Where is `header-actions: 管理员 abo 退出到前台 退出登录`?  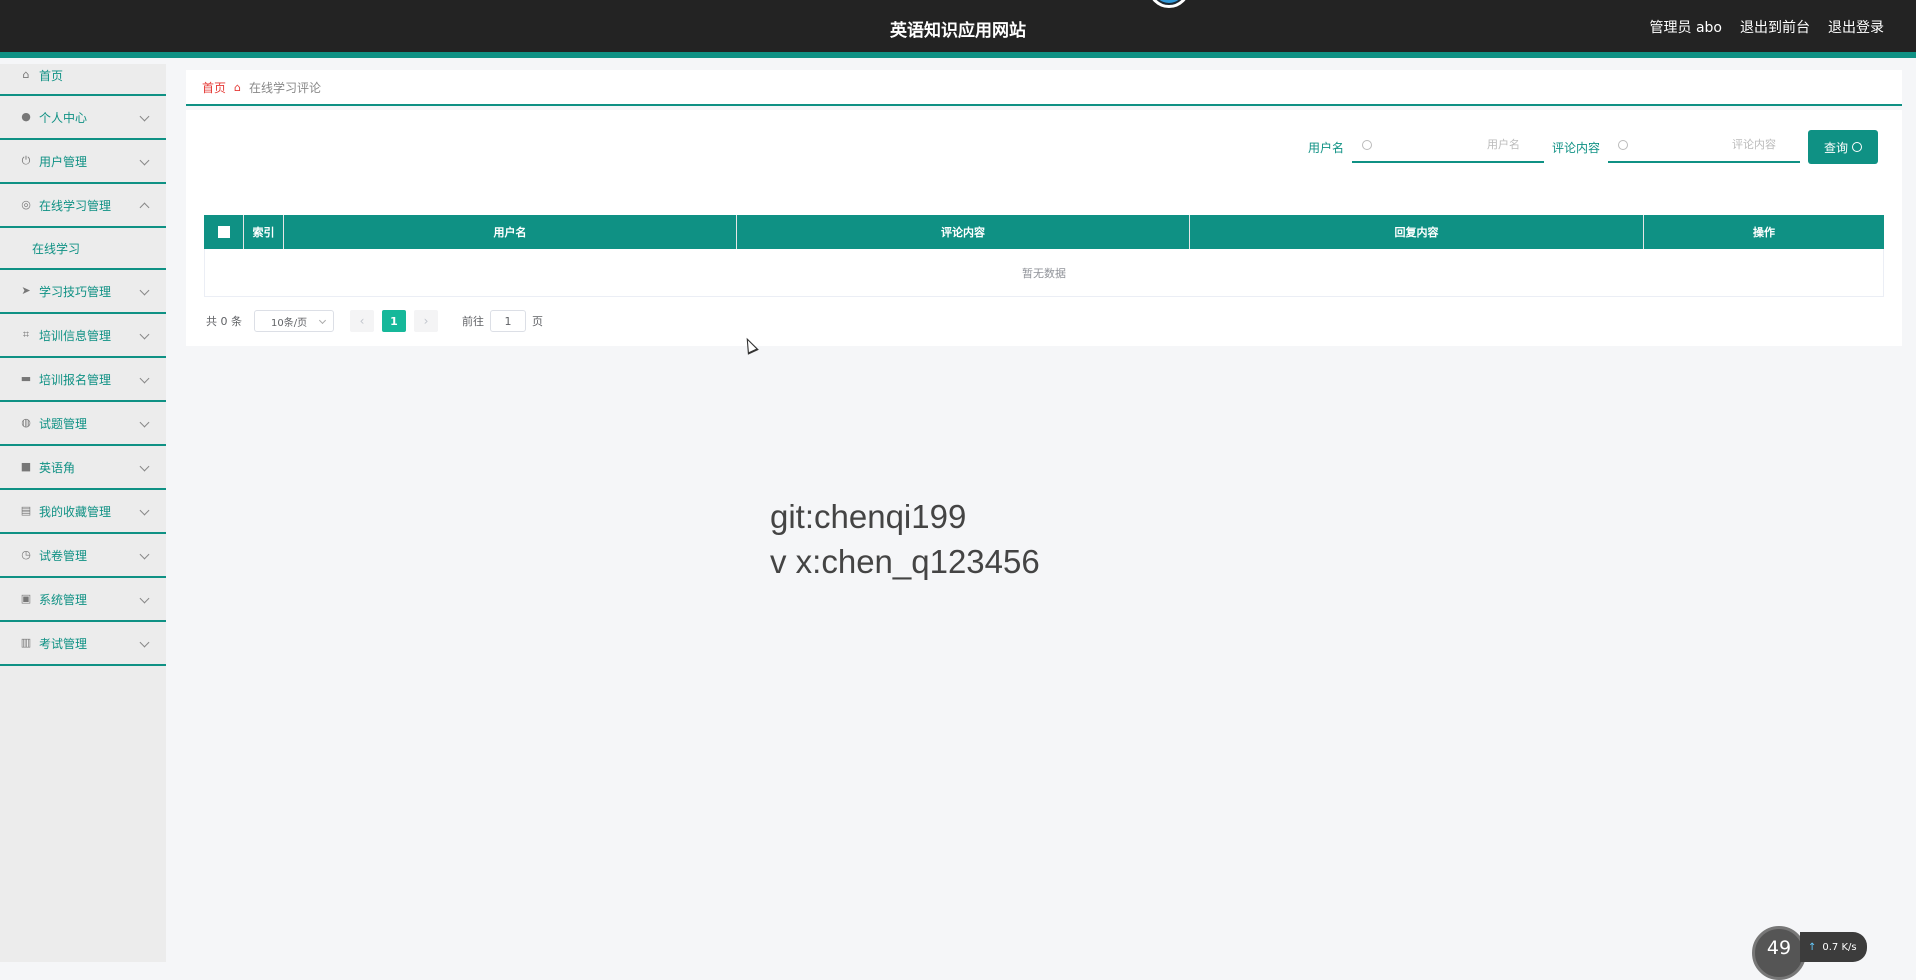
header-actions: 管理员 abo 退出到前台 退出登录 is located at coordinates (1767, 27).